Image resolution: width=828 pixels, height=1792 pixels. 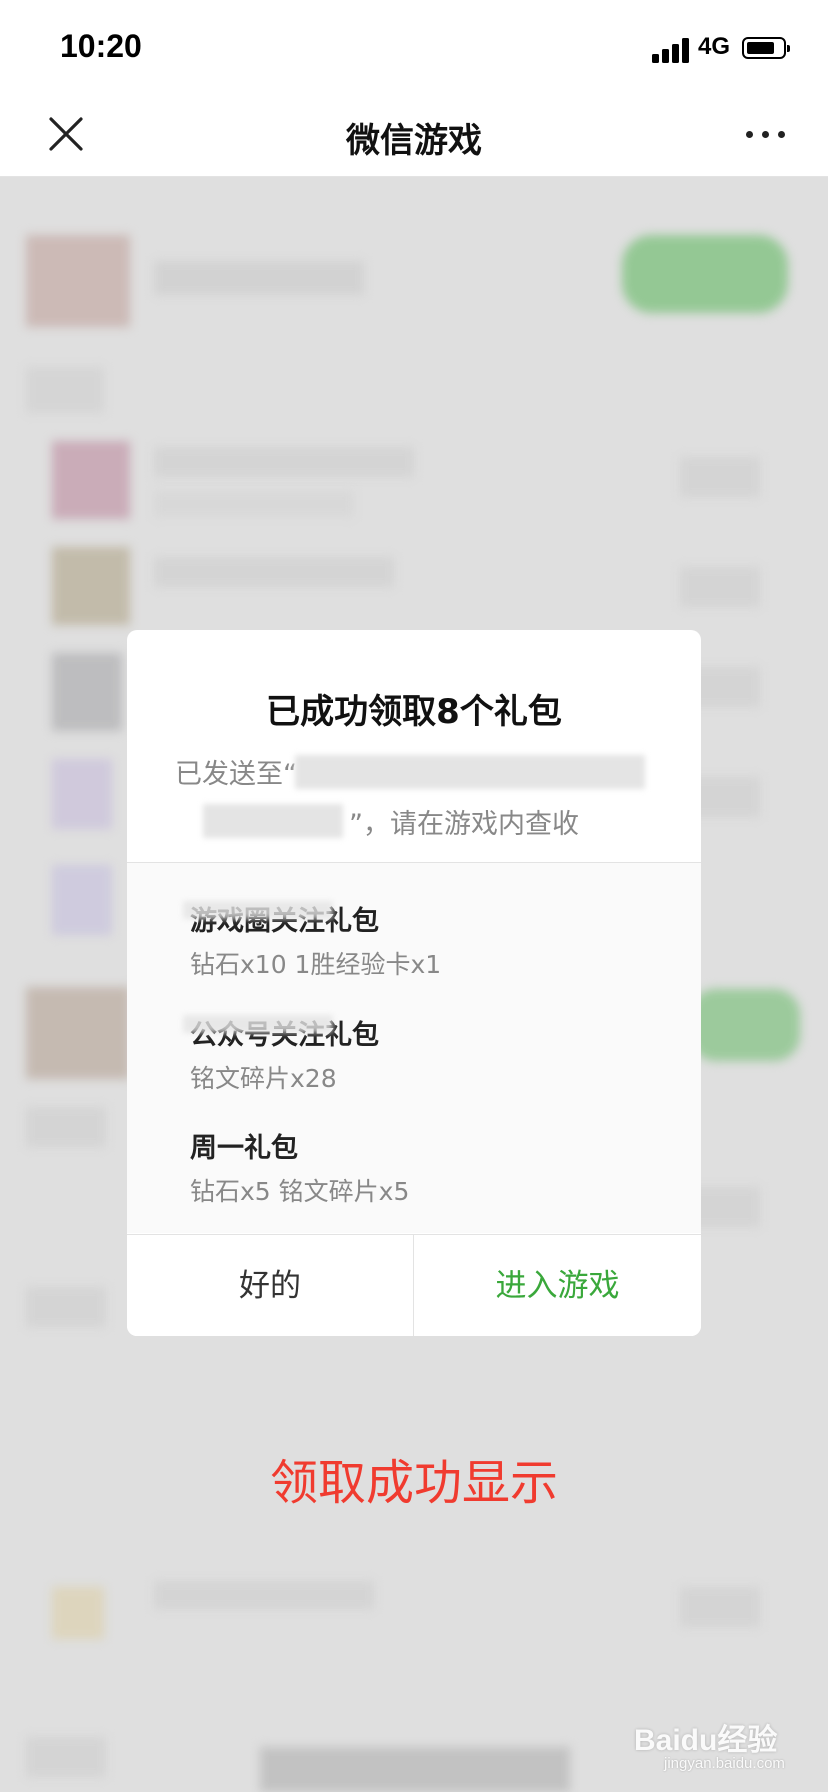 I want to click on redacted-account-name, so click(x=470, y=772).